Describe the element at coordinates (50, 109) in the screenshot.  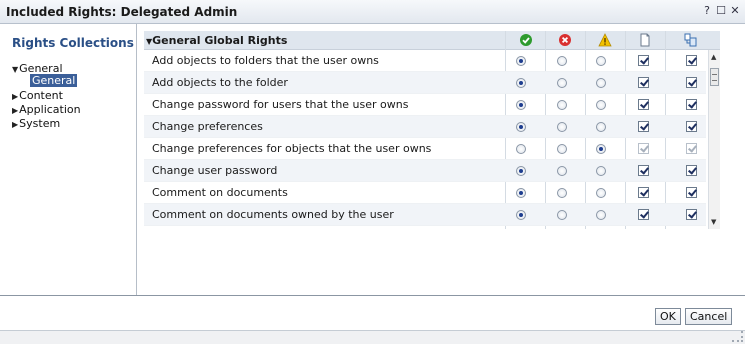
I see `tree-item-label: Application` at that location.